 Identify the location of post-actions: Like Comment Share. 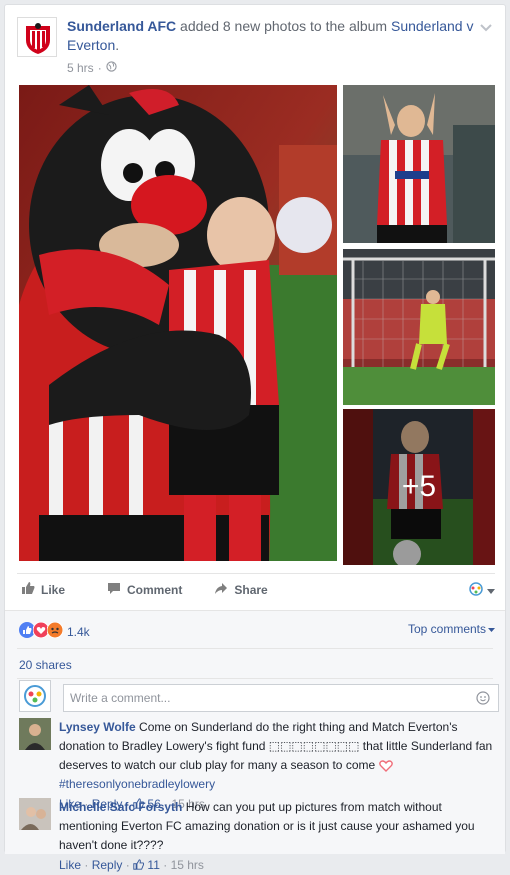
(256, 589).